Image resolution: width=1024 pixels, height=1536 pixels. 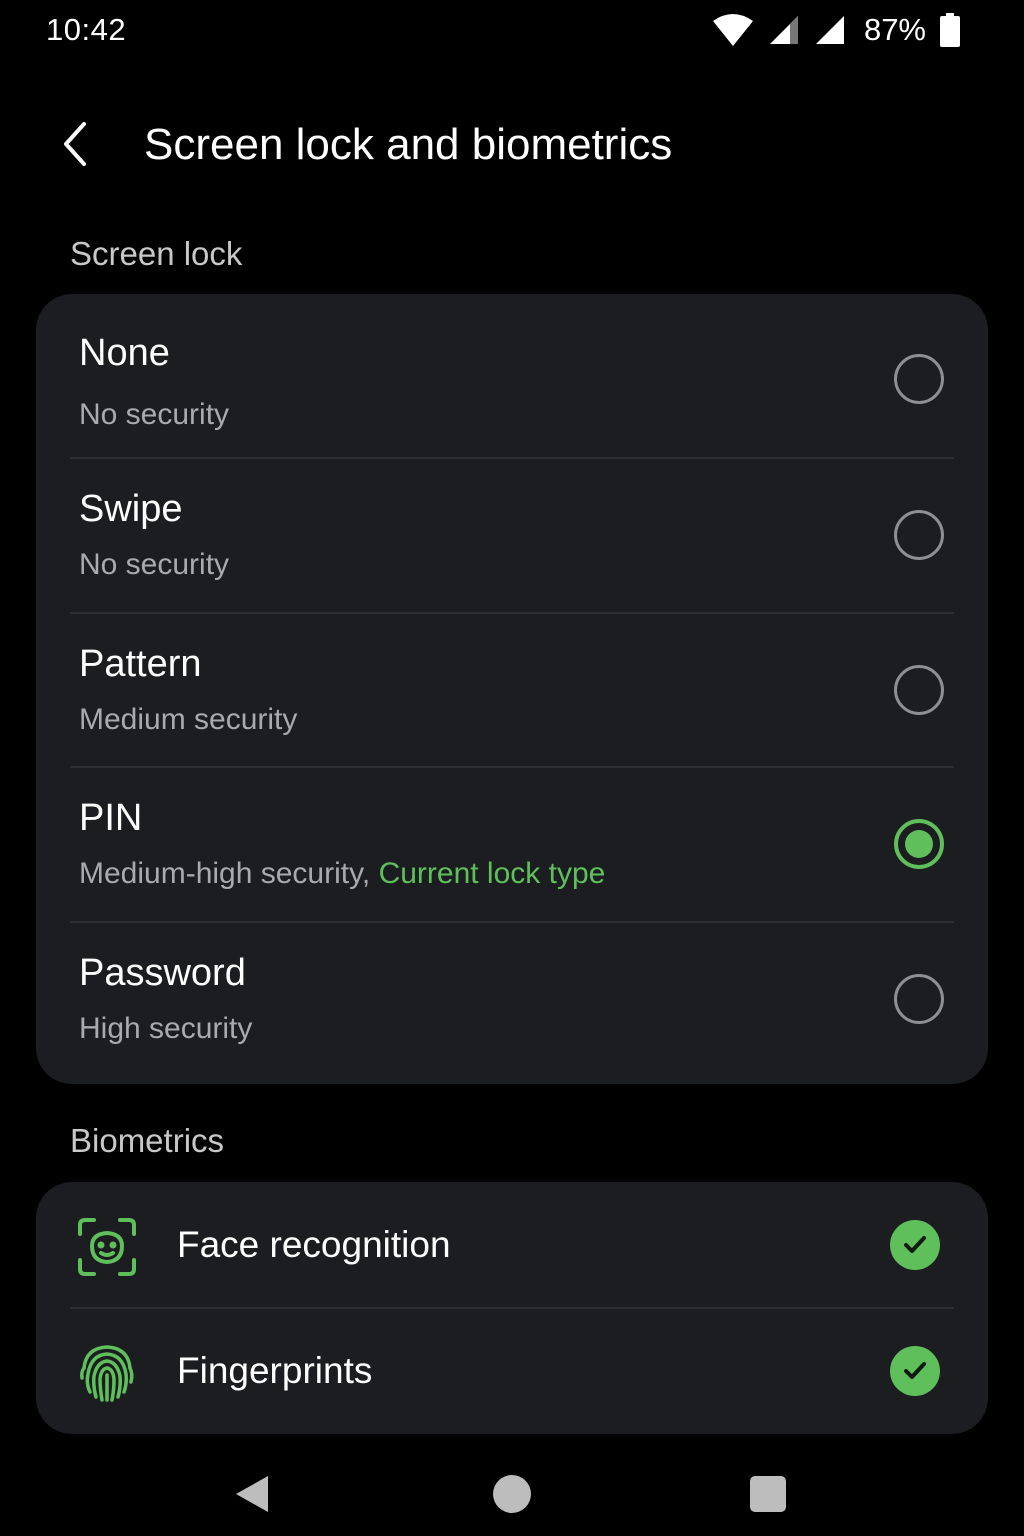 I want to click on lock-option-title: Pattern, so click(x=140, y=664).